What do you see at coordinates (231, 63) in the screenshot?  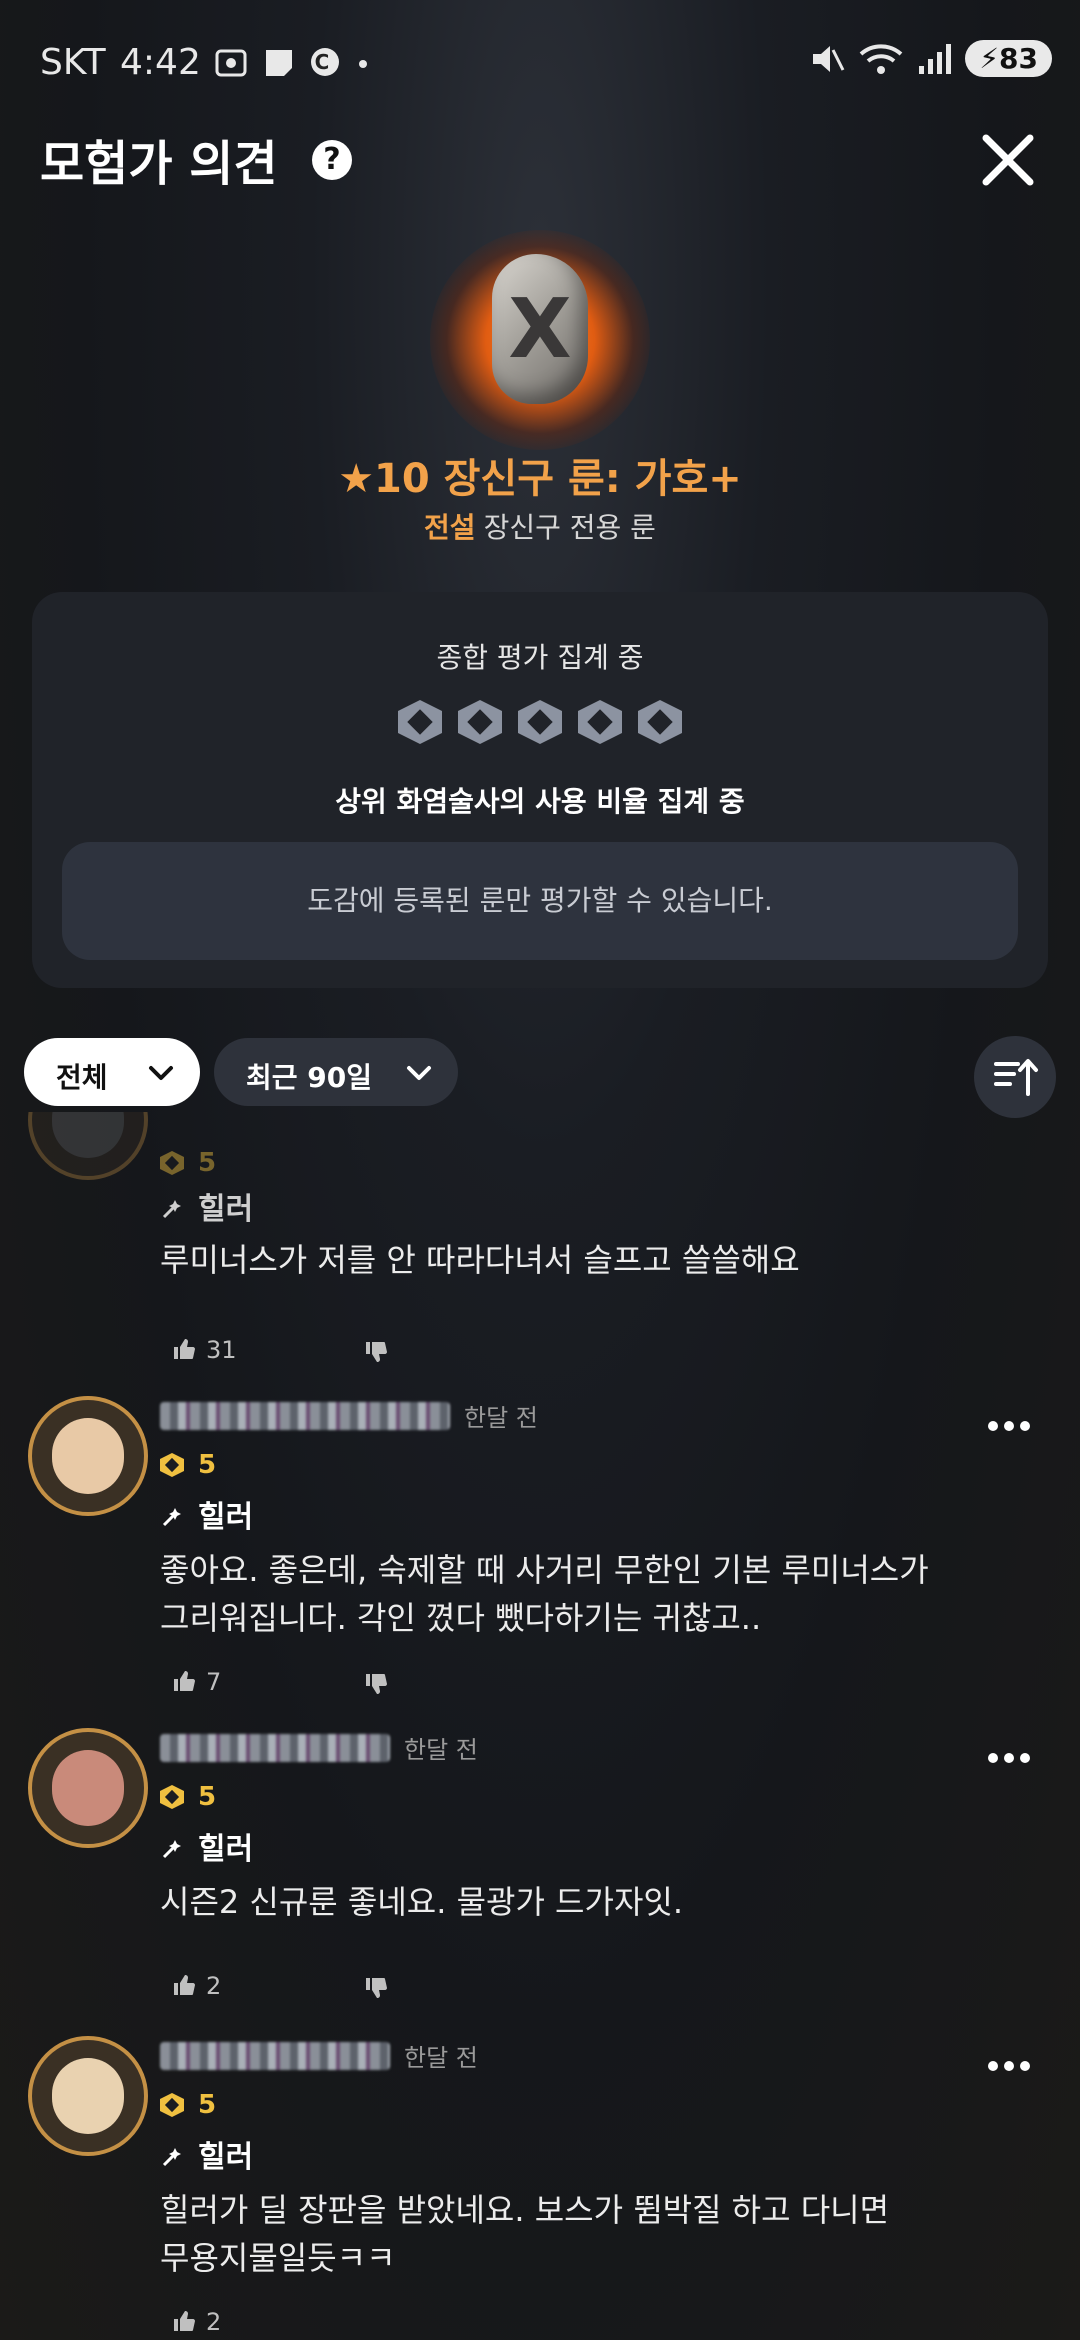 I see `screenshot-icon` at bounding box center [231, 63].